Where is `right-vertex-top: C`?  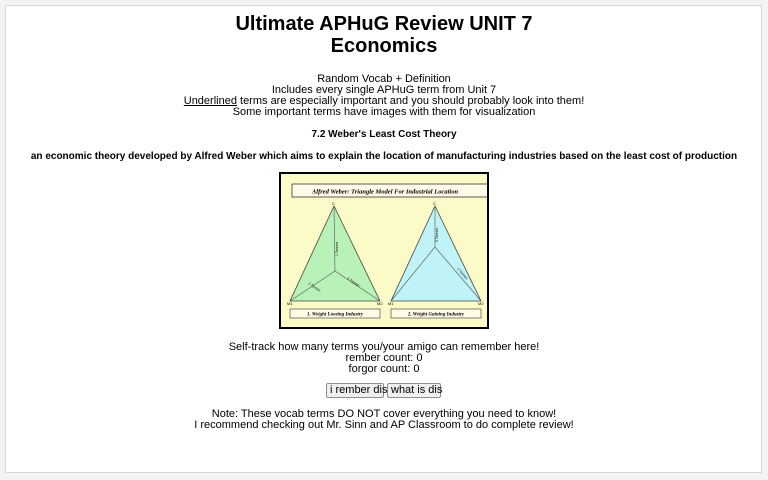
right-vertex-top: C is located at coordinates (434, 203).